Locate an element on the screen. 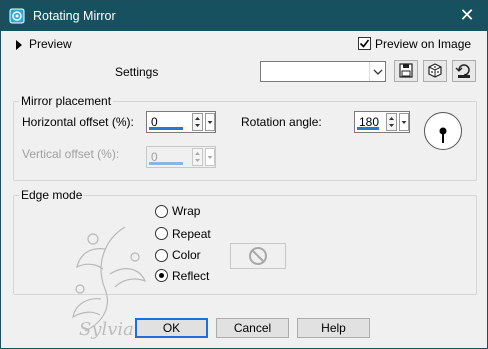 The height and width of the screenshot is (349, 488). horizontal-offset-label: Horizontal offset (%): is located at coordinates (78, 122).